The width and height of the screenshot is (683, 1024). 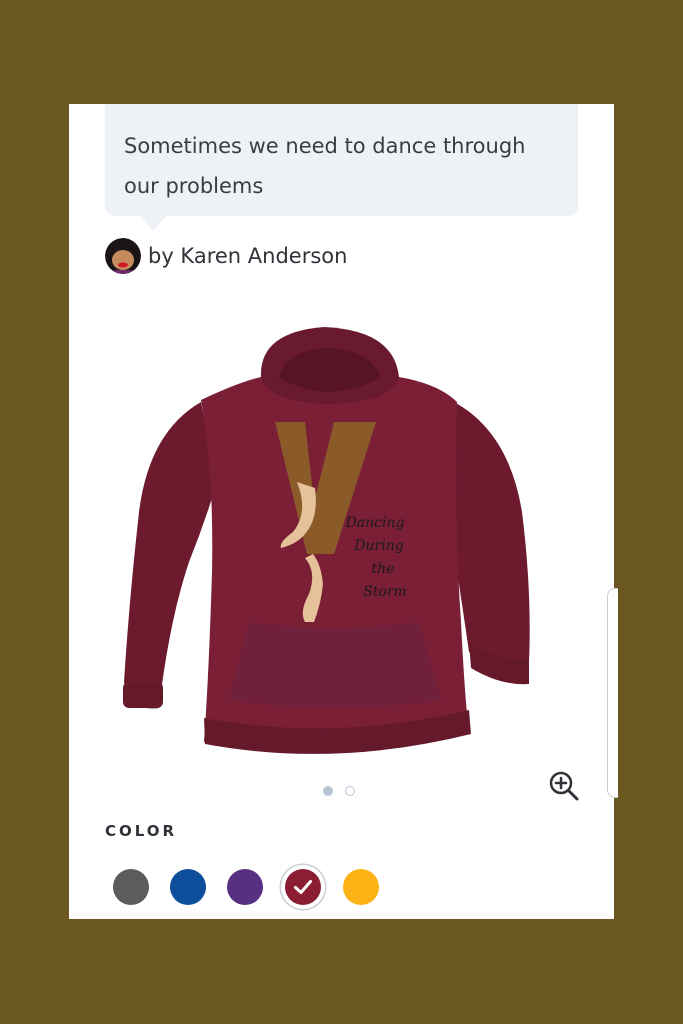 What do you see at coordinates (375, 523) in the screenshot?
I see `print-line-1: Dancing` at bounding box center [375, 523].